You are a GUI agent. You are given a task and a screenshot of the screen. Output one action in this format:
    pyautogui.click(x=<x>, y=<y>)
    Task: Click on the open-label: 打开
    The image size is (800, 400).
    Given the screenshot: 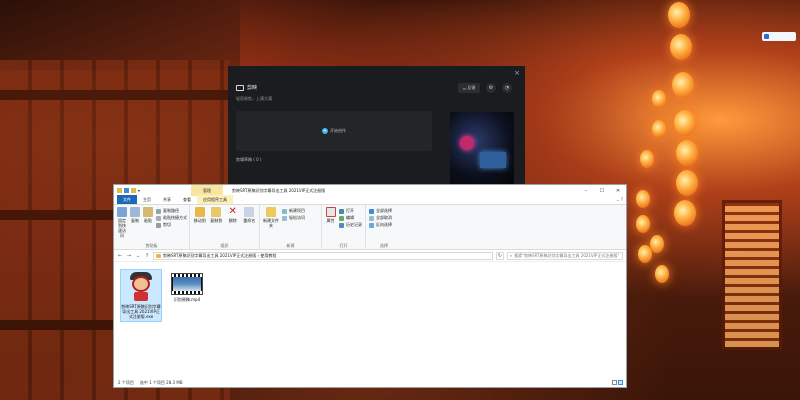 What is the action you would take?
    pyautogui.click(x=350, y=210)
    